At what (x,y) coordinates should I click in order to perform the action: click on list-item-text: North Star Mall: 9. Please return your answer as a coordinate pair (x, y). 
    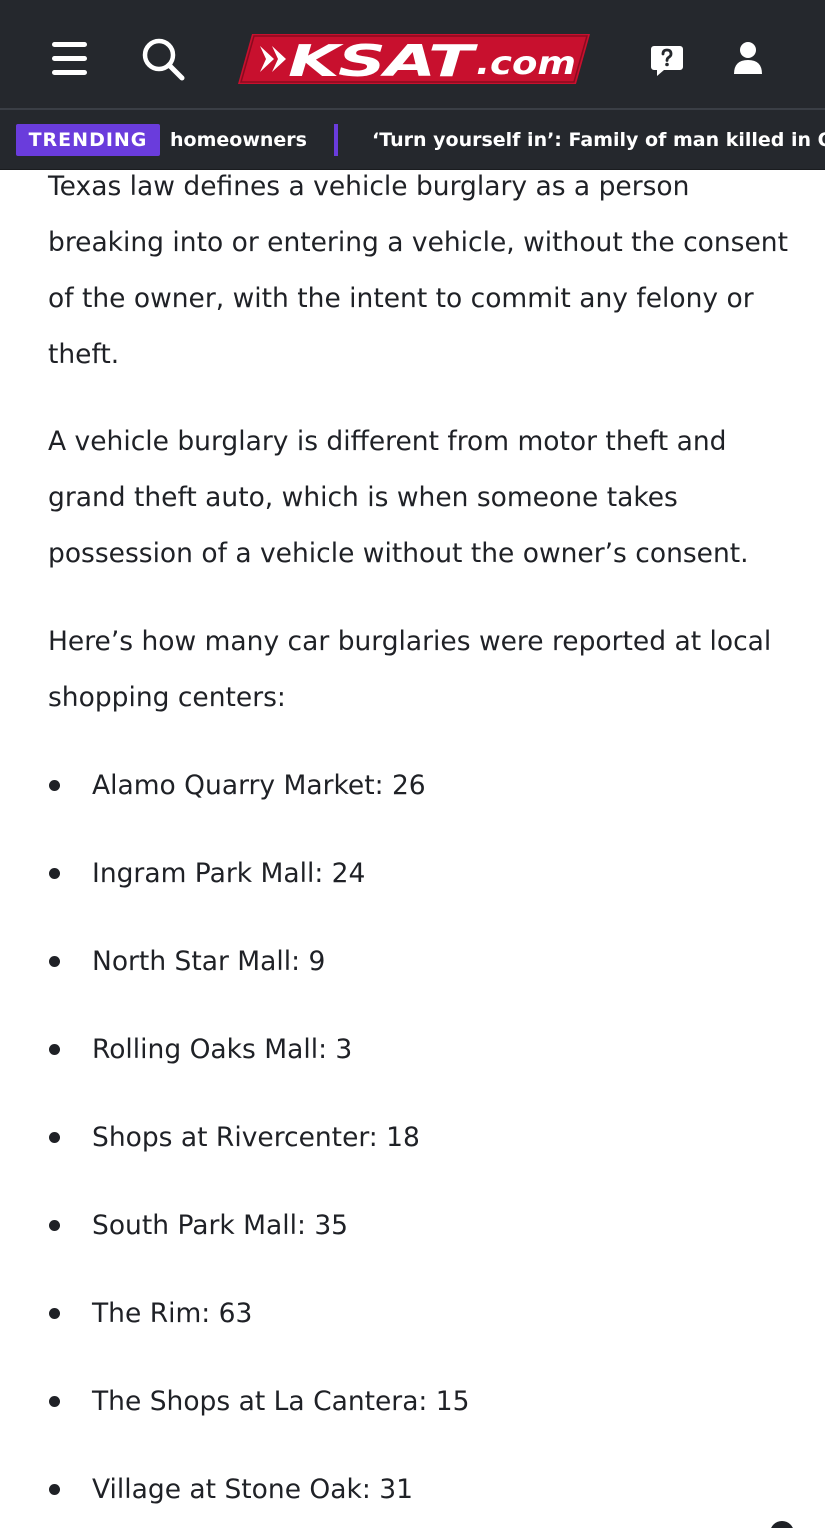
    Looking at the image, I should click on (209, 961).